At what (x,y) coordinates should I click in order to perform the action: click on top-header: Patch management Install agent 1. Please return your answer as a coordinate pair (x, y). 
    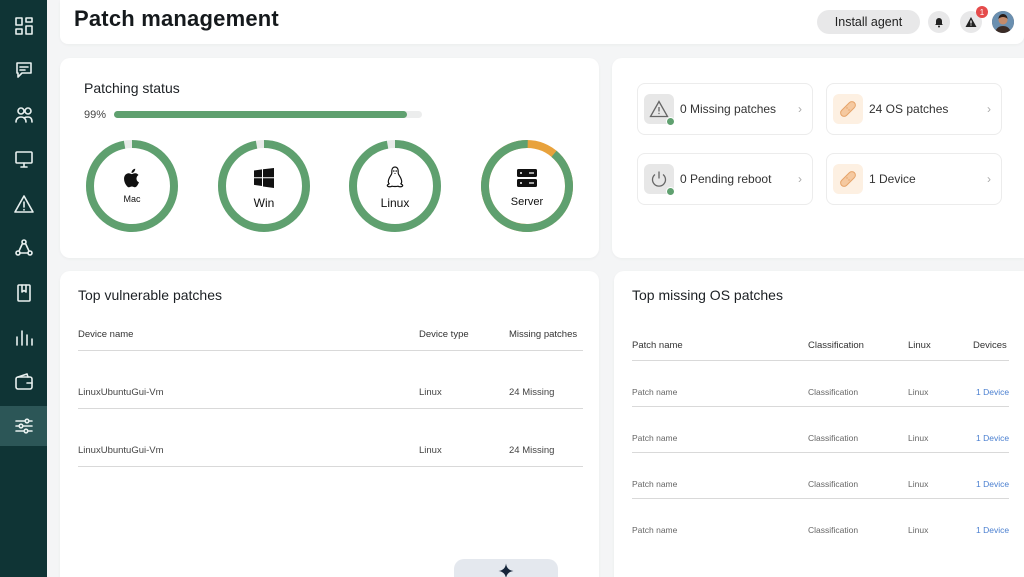
    Looking at the image, I should click on (542, 22).